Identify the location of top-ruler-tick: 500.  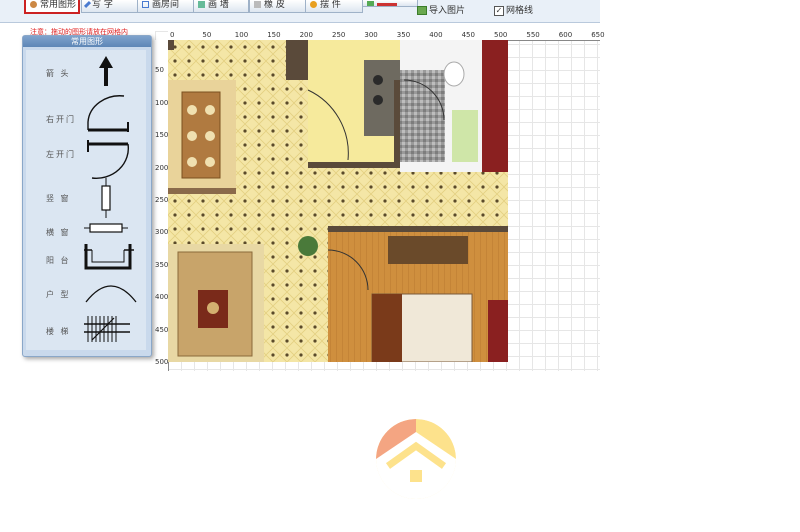
(501, 35).